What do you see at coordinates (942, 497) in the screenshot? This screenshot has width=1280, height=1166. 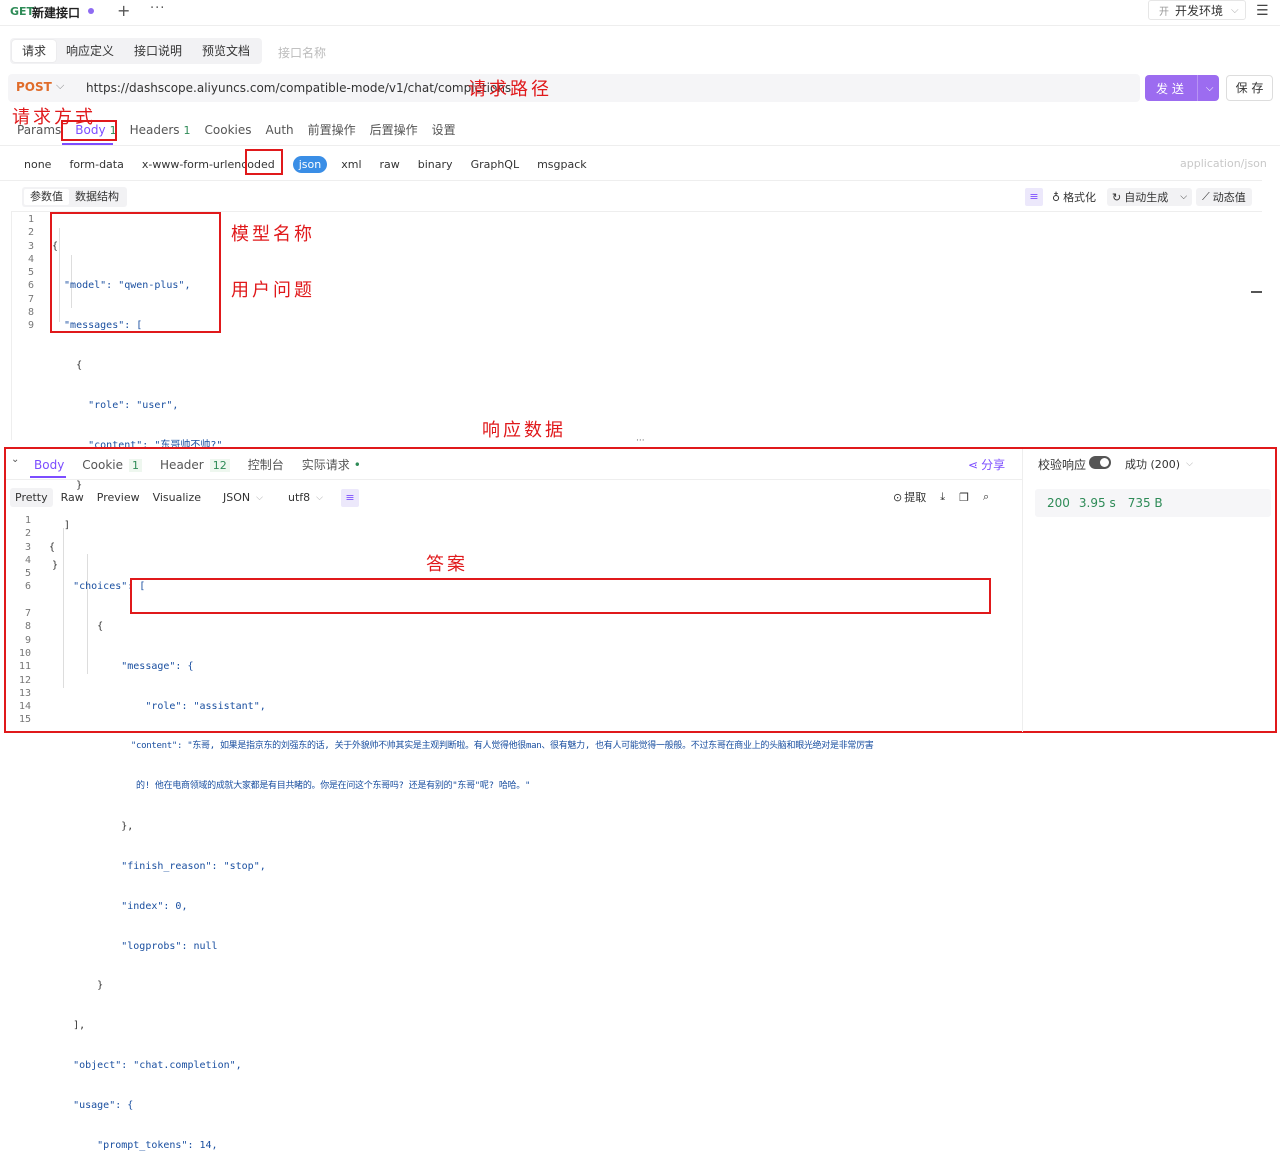 I see `download-icon: ⤓` at bounding box center [942, 497].